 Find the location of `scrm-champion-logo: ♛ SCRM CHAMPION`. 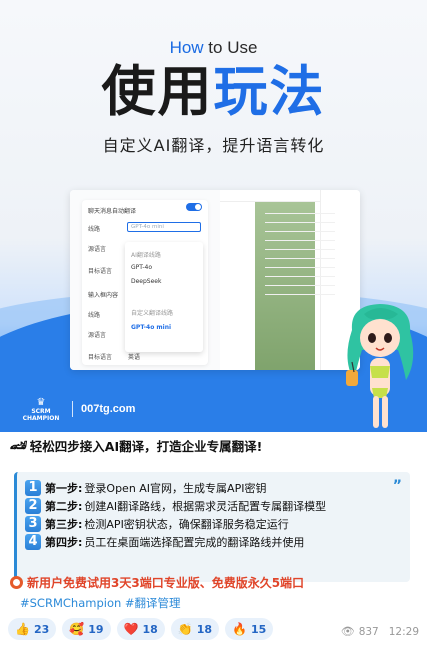

scrm-champion-logo: ♛ SCRM CHAMPION is located at coordinates (41, 410).